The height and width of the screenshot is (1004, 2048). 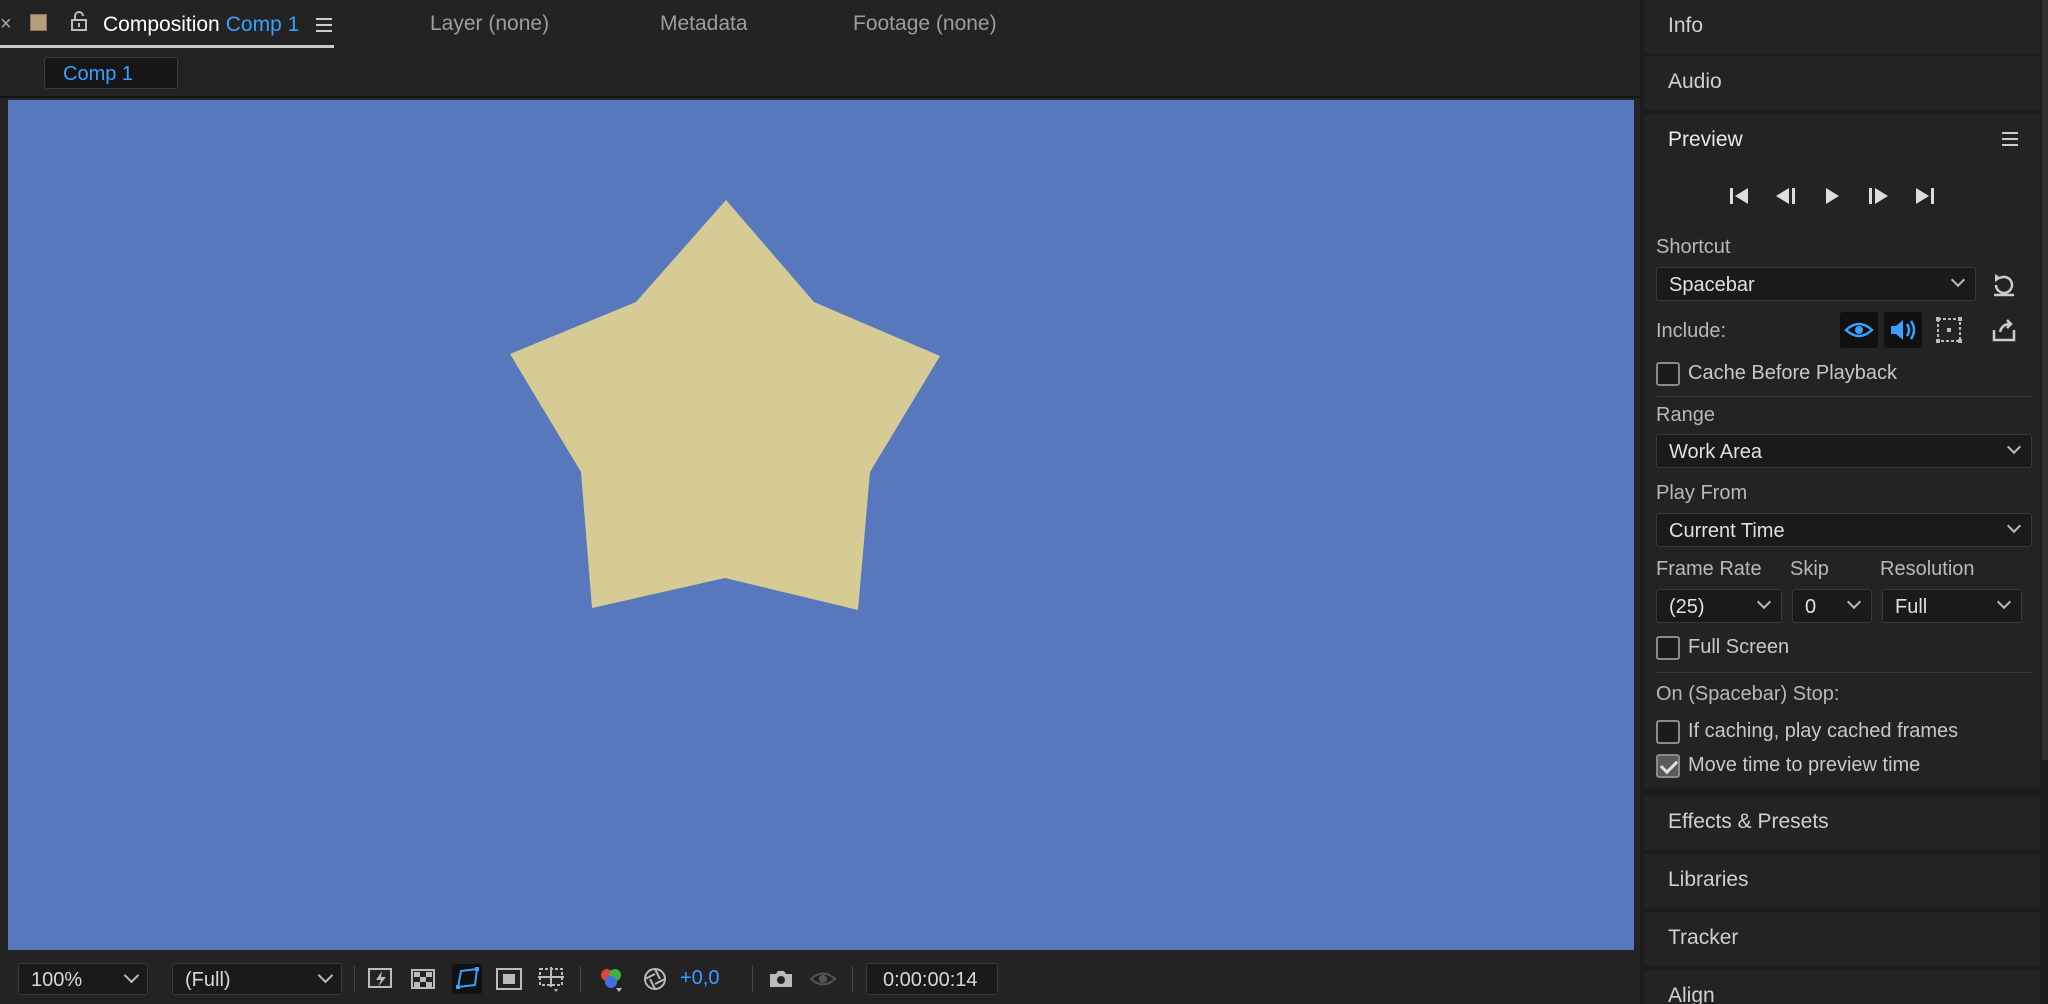 I want to click on full-screen-label: Full Screen, so click(x=1739, y=647).